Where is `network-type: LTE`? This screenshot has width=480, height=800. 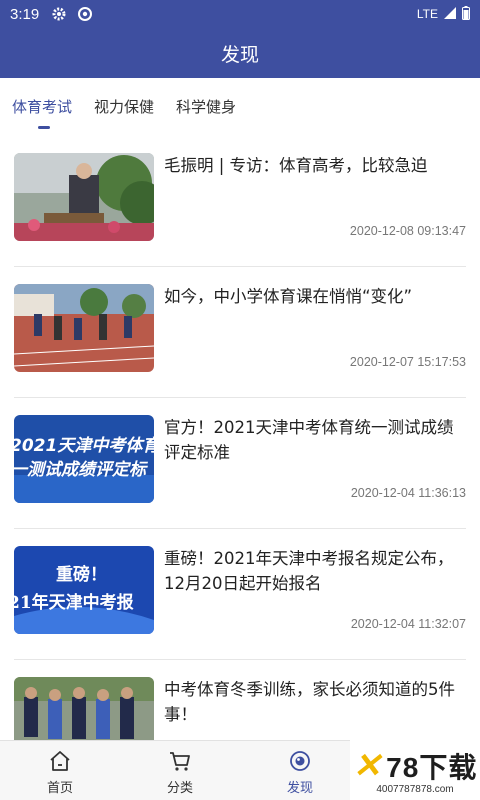
network-type: LTE is located at coordinates (427, 14).